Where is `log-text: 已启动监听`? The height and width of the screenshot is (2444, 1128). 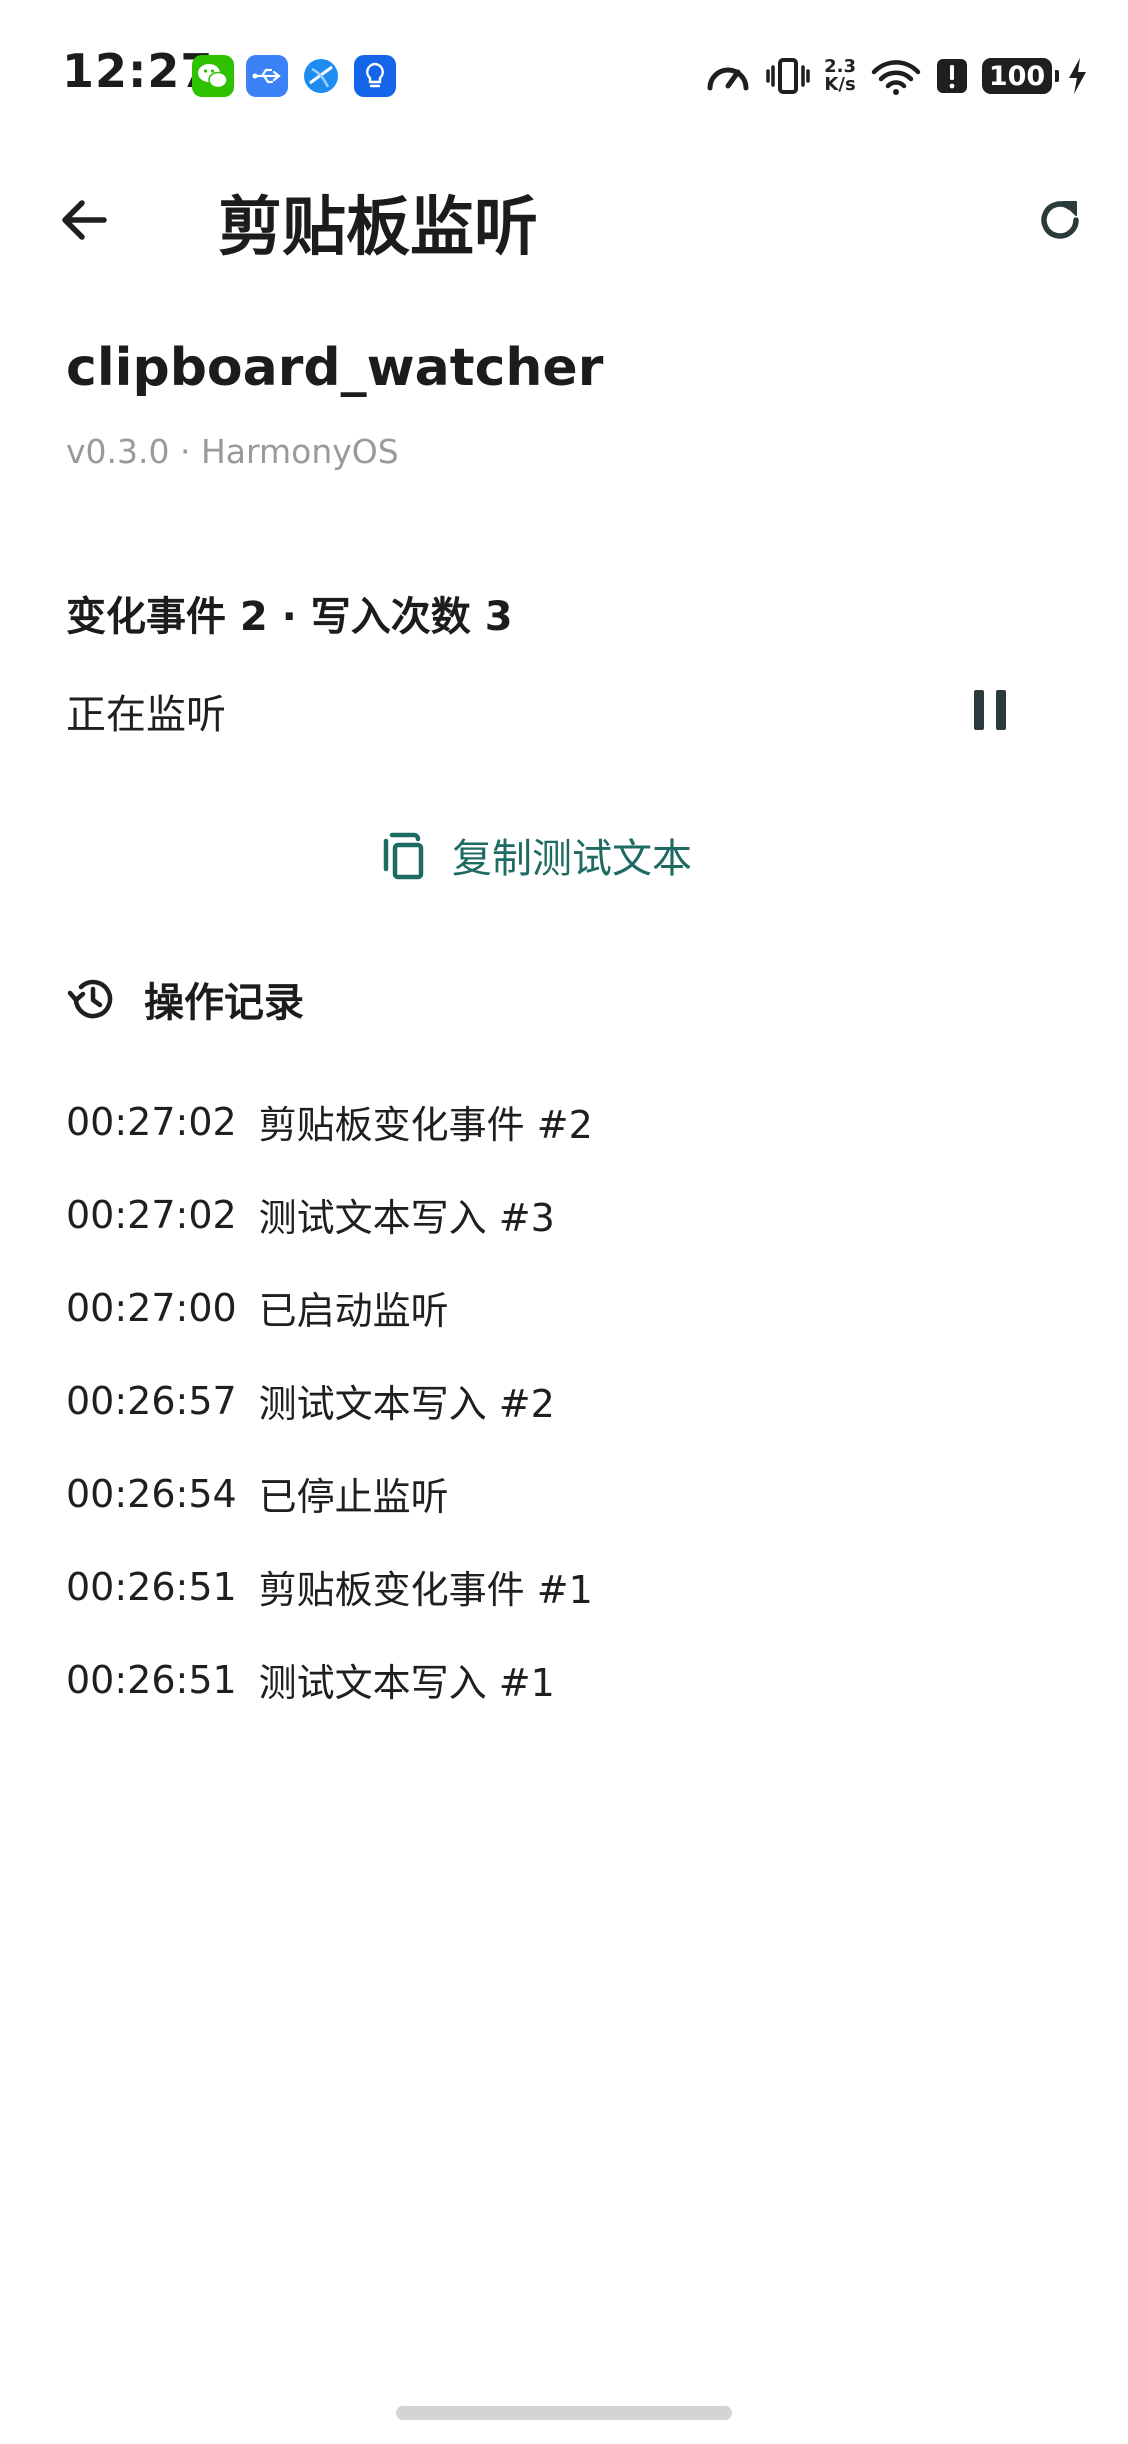
log-text: 已启动监听 is located at coordinates (353, 1311).